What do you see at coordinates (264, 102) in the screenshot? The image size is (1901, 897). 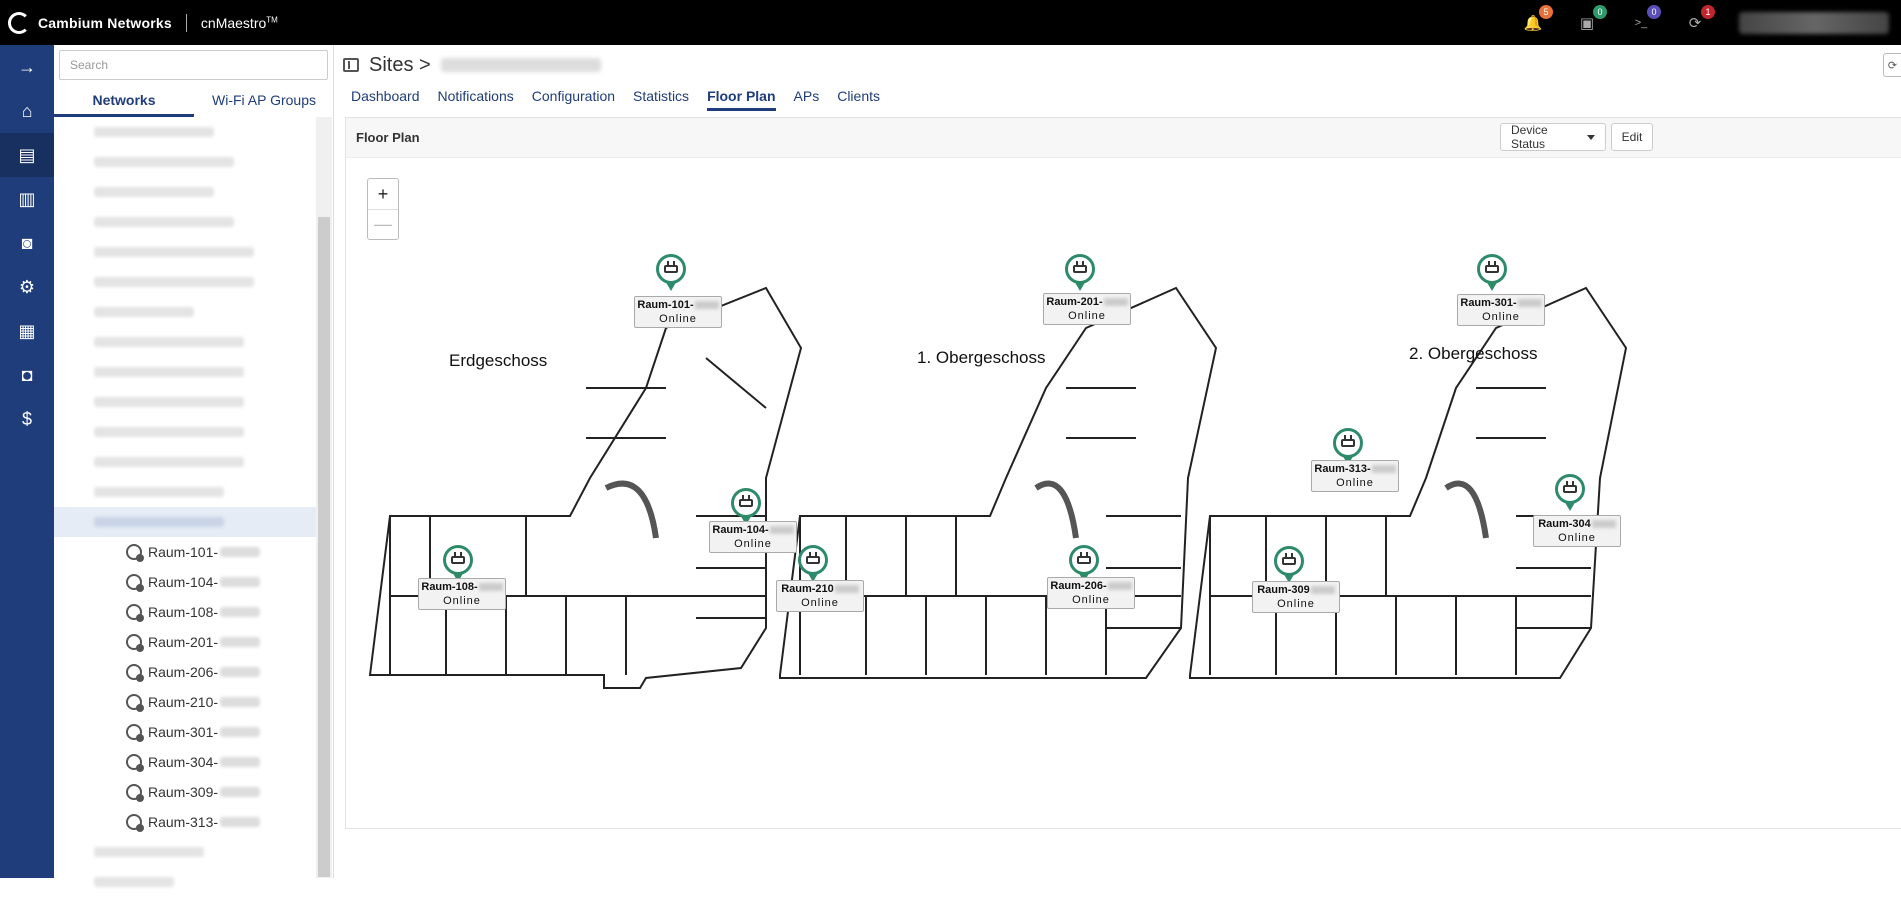 I see `tab-wifi-ap-groups: Wi-Fi AP Groups` at bounding box center [264, 102].